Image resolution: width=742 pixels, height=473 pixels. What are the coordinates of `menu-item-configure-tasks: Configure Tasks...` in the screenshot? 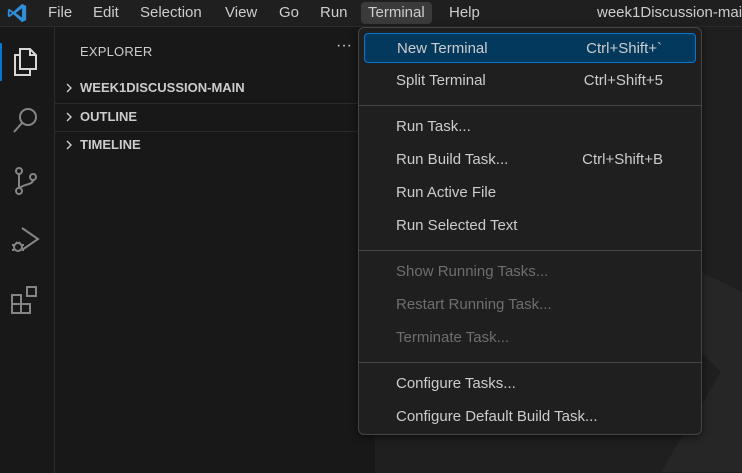 It's located at (530, 384).